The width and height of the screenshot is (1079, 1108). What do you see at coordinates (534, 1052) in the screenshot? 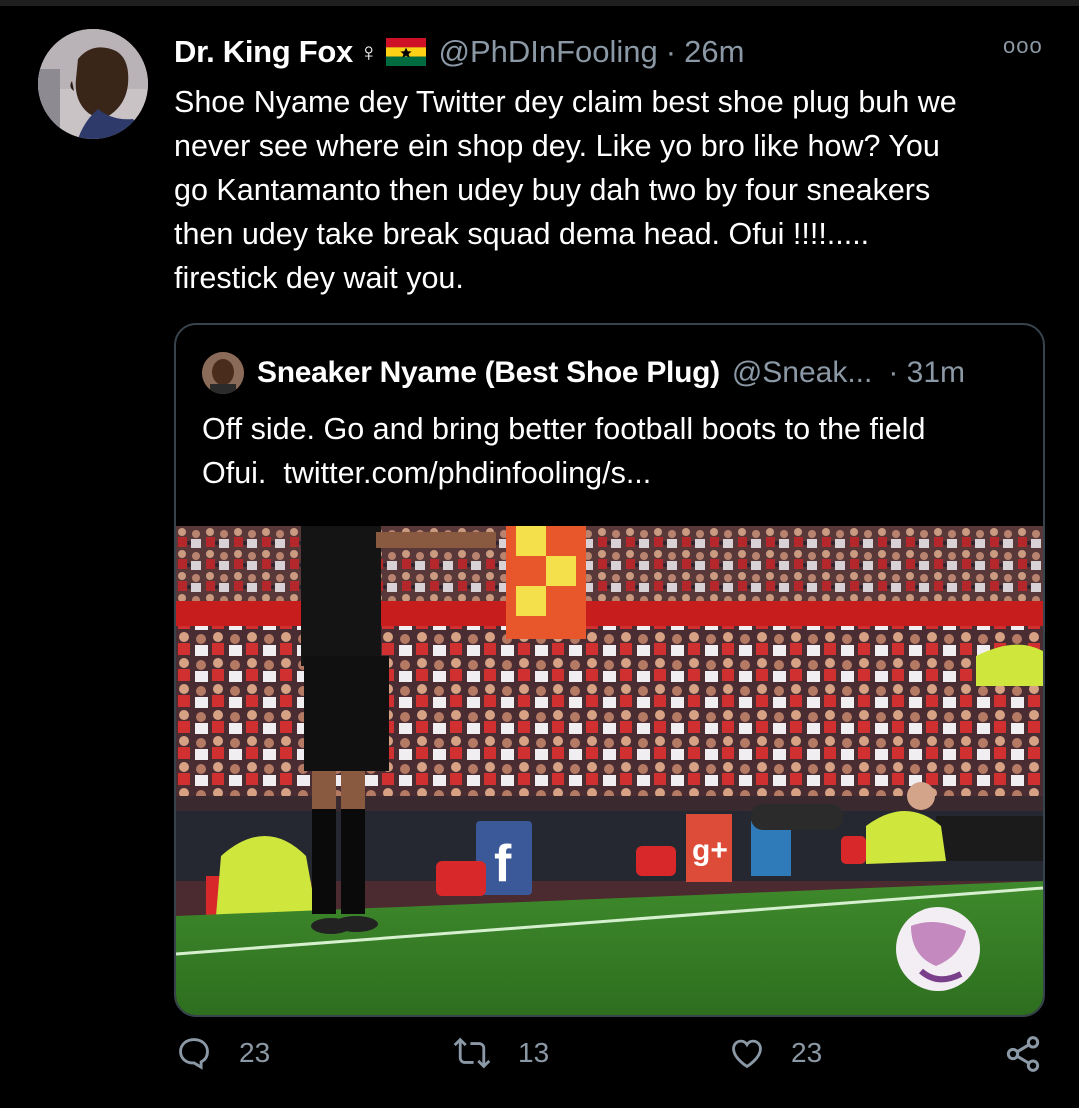
I see `retweet-count: 13` at bounding box center [534, 1052].